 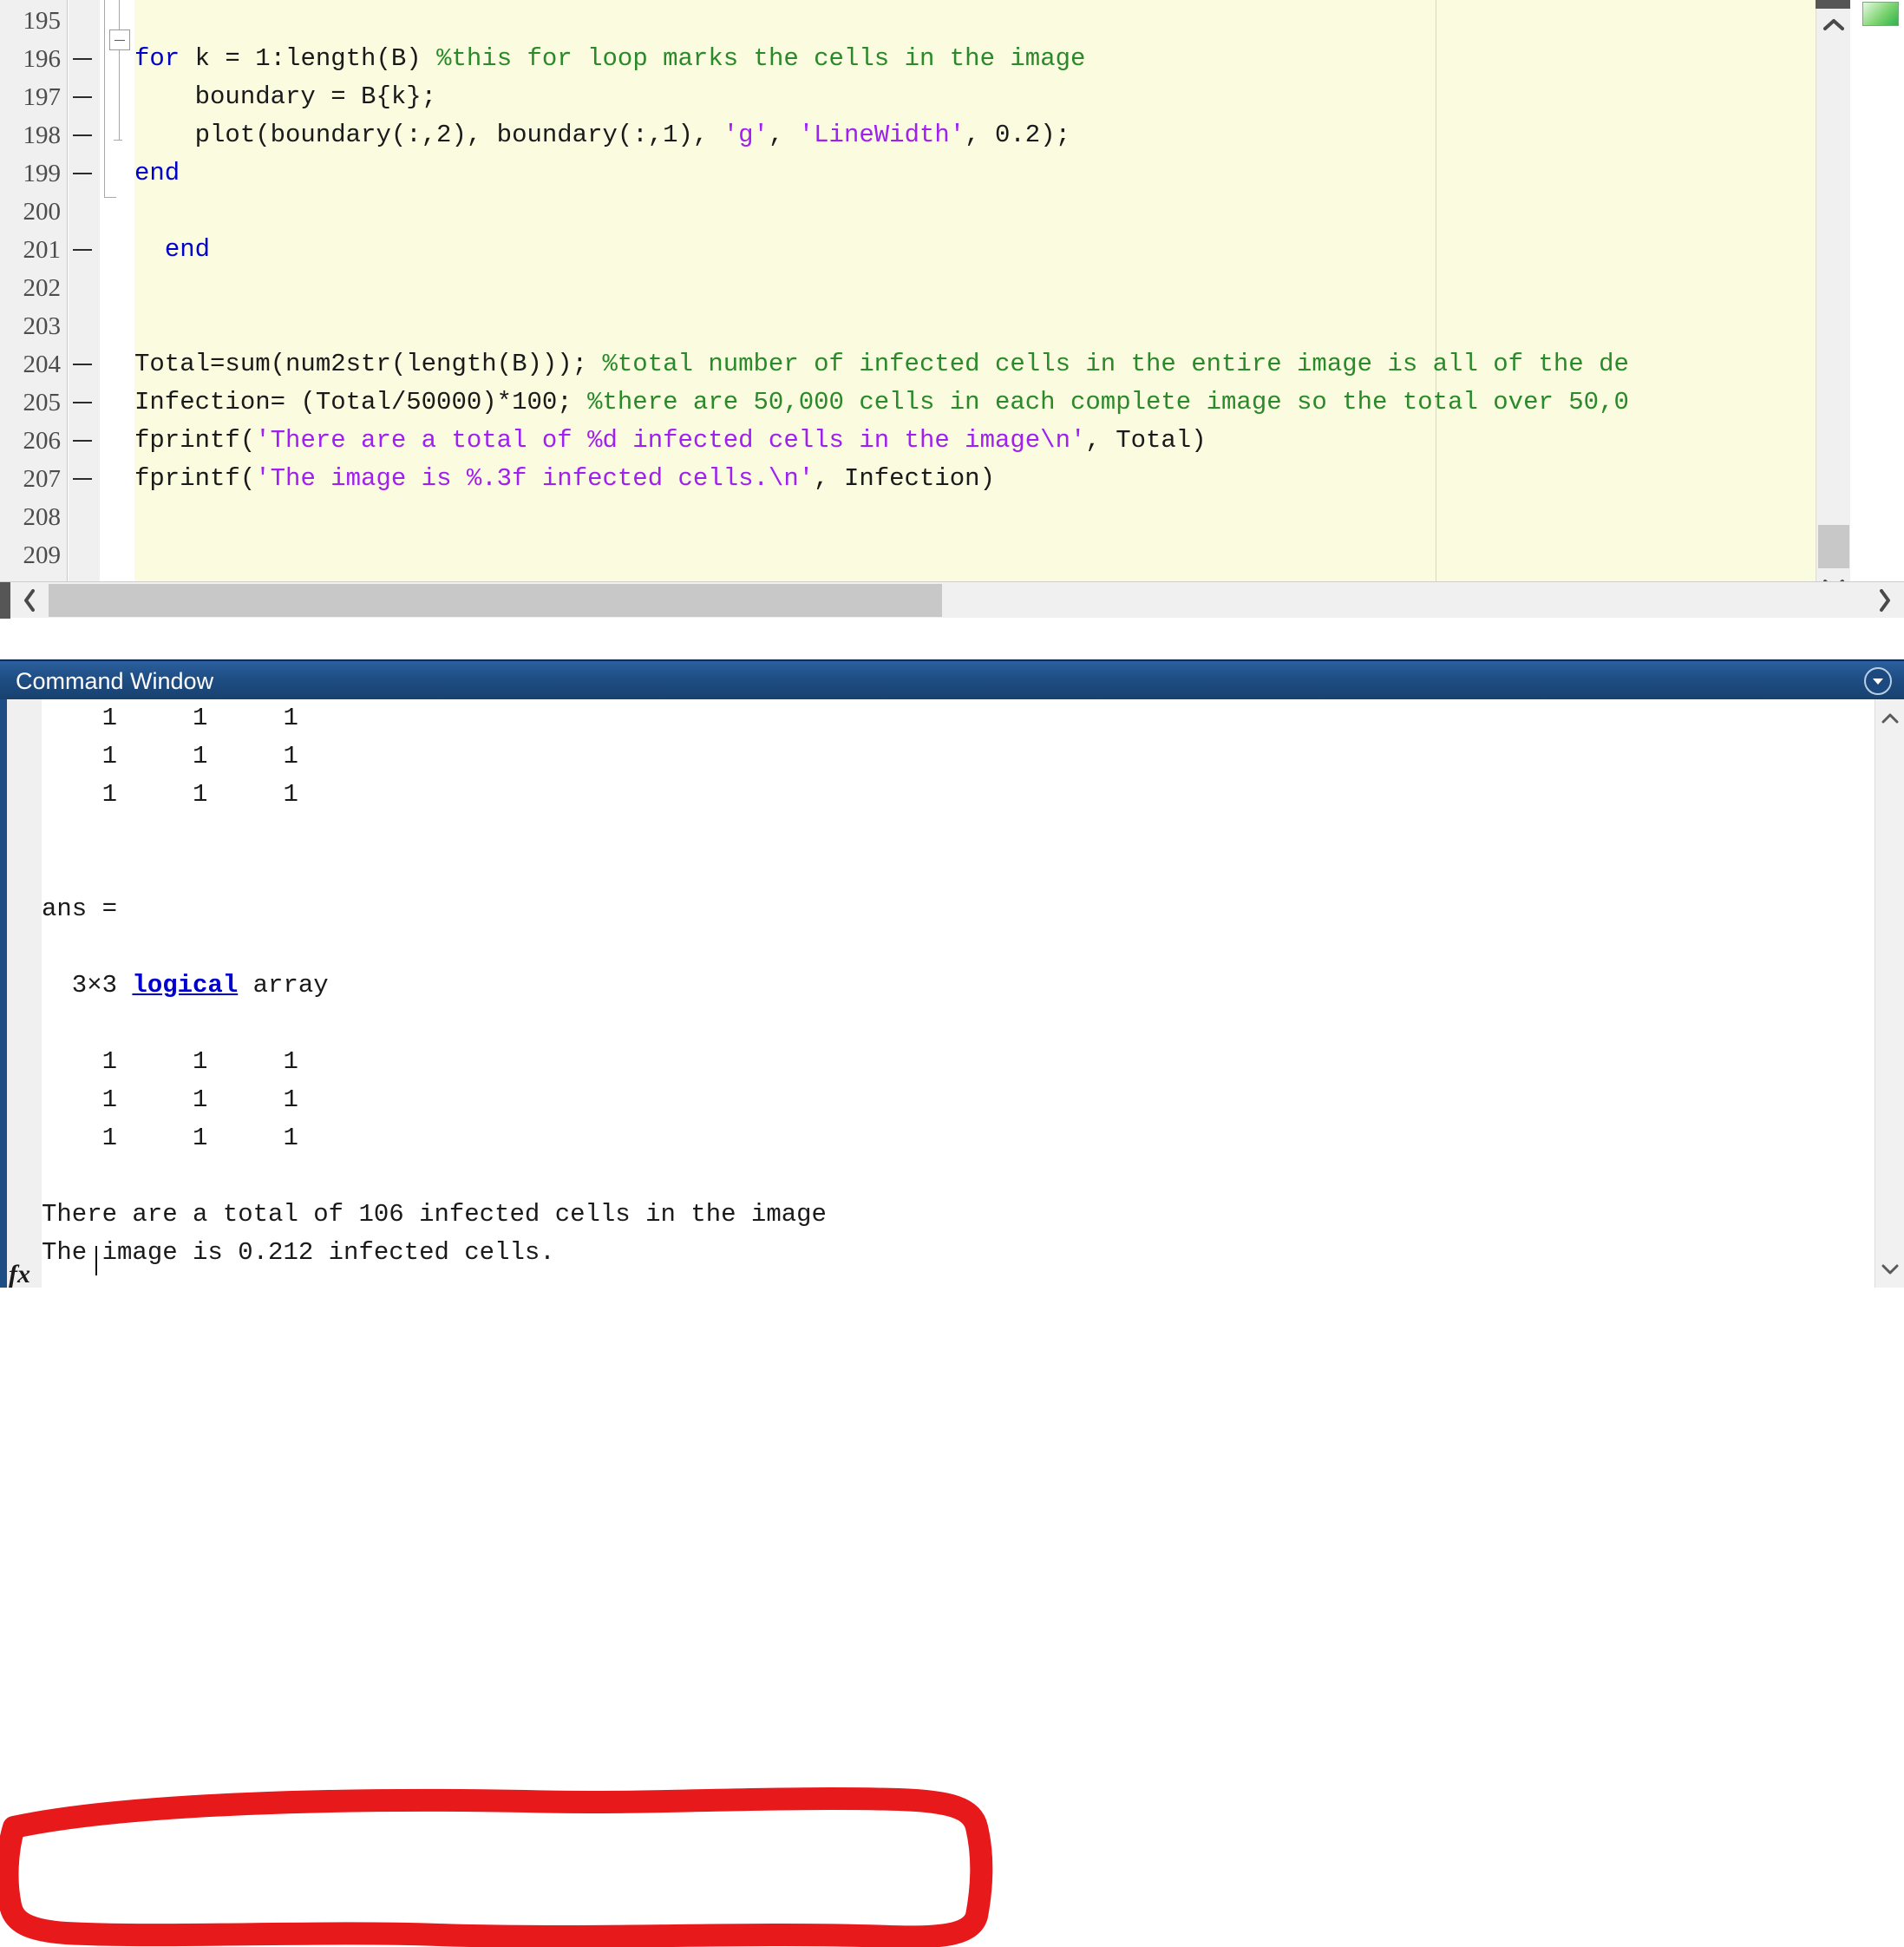 I want to click on editor-line-number-row: 204, so click(x=67, y=364).